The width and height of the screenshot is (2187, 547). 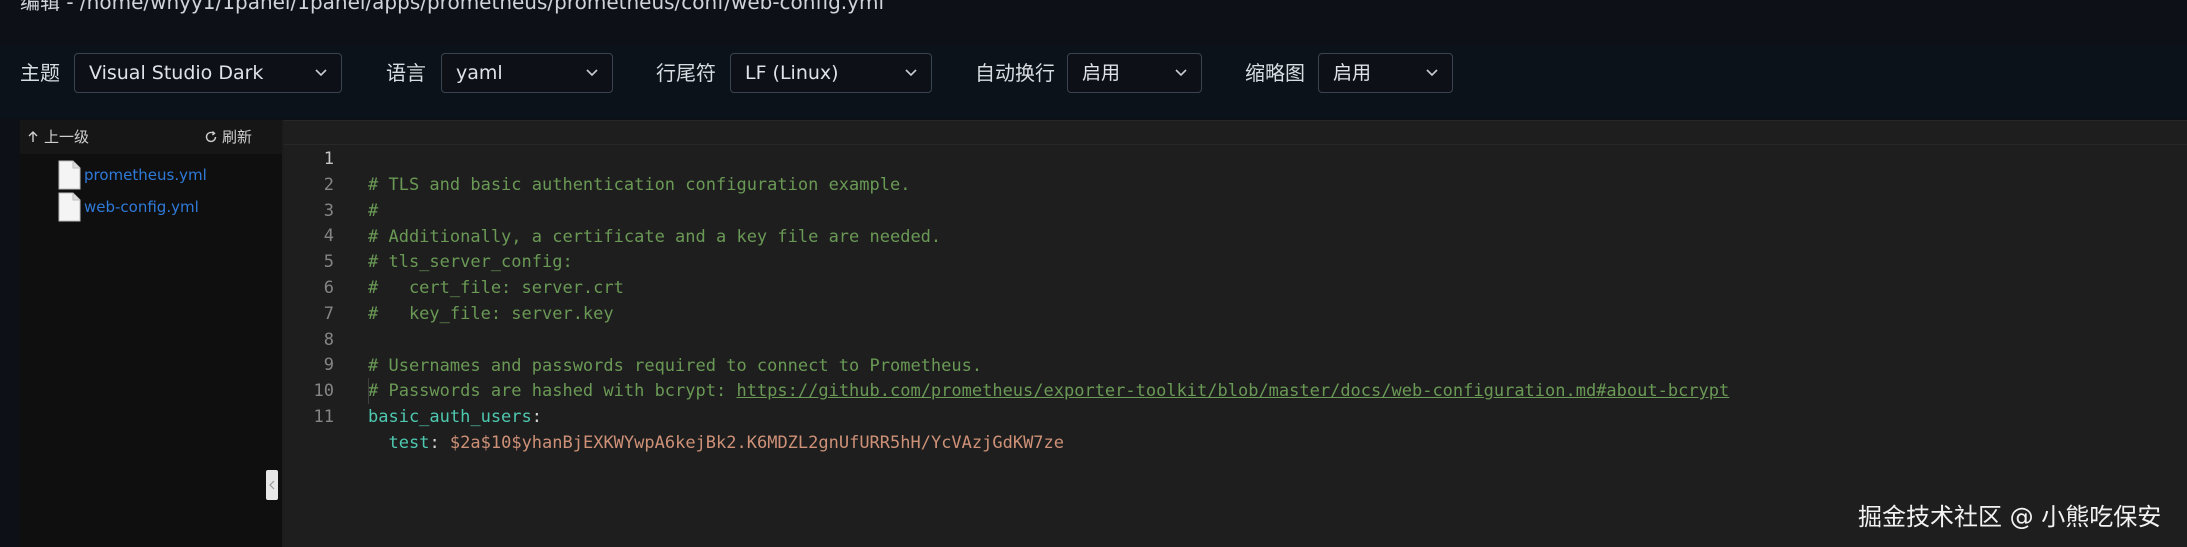 What do you see at coordinates (491, 314) in the screenshot?
I see `code-text: # key_file: server.key` at bounding box center [491, 314].